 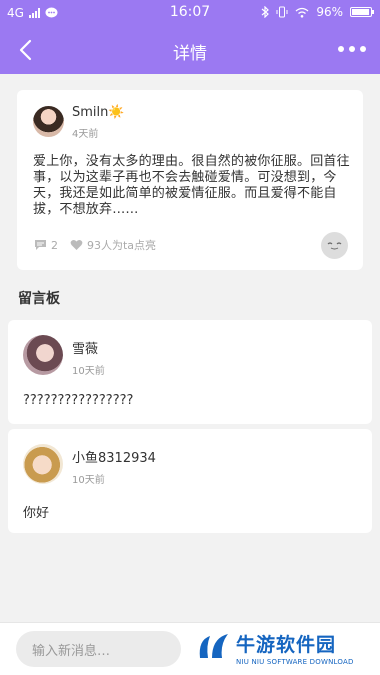 I want to click on watermark: 牛游软件园 NIU NIU SOFTWARE DOWNLOAD, so click(x=284, y=650).